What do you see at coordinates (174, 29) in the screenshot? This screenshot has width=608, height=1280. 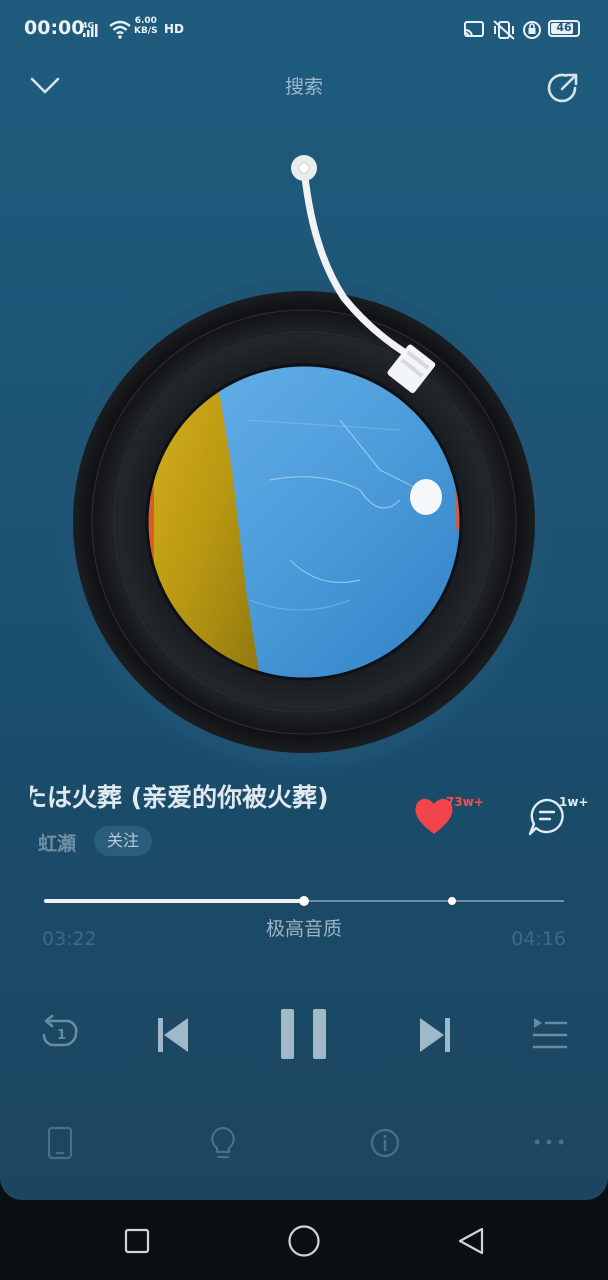 I see `hd-label: HD` at bounding box center [174, 29].